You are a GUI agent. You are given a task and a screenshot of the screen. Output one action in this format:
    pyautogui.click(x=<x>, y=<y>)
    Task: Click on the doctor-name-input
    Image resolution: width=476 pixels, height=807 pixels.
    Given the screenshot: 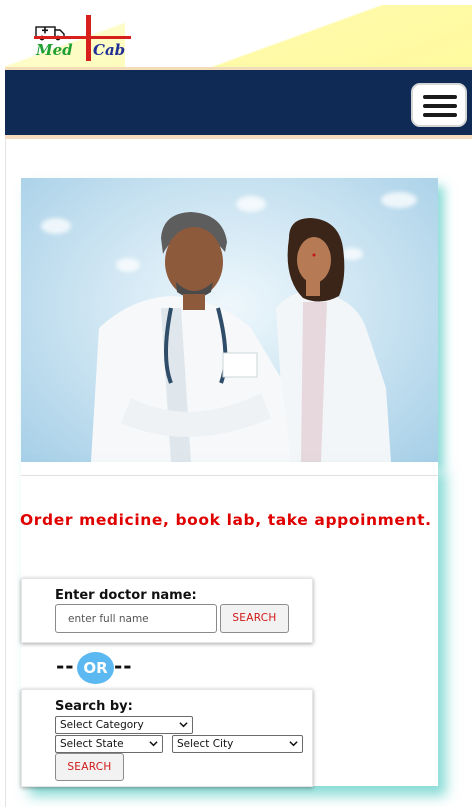 What is the action you would take?
    pyautogui.click(x=136, y=618)
    